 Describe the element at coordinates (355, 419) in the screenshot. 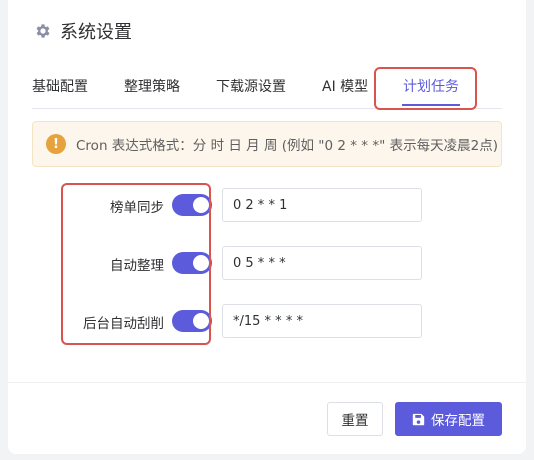

I see `reset-button: 重置` at that location.